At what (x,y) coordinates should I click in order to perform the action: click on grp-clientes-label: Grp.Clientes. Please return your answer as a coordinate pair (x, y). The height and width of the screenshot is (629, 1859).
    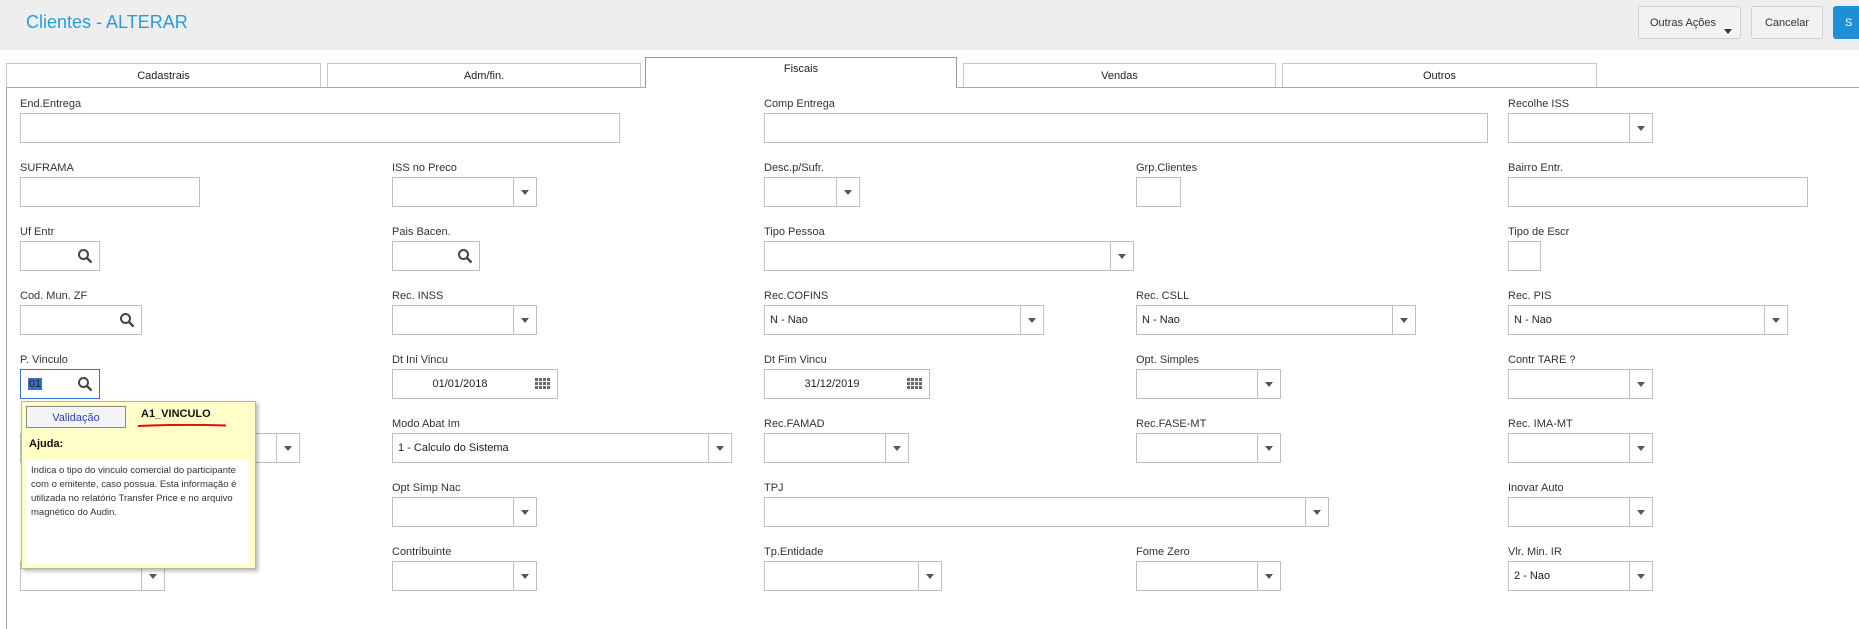
    Looking at the image, I should click on (1167, 168).